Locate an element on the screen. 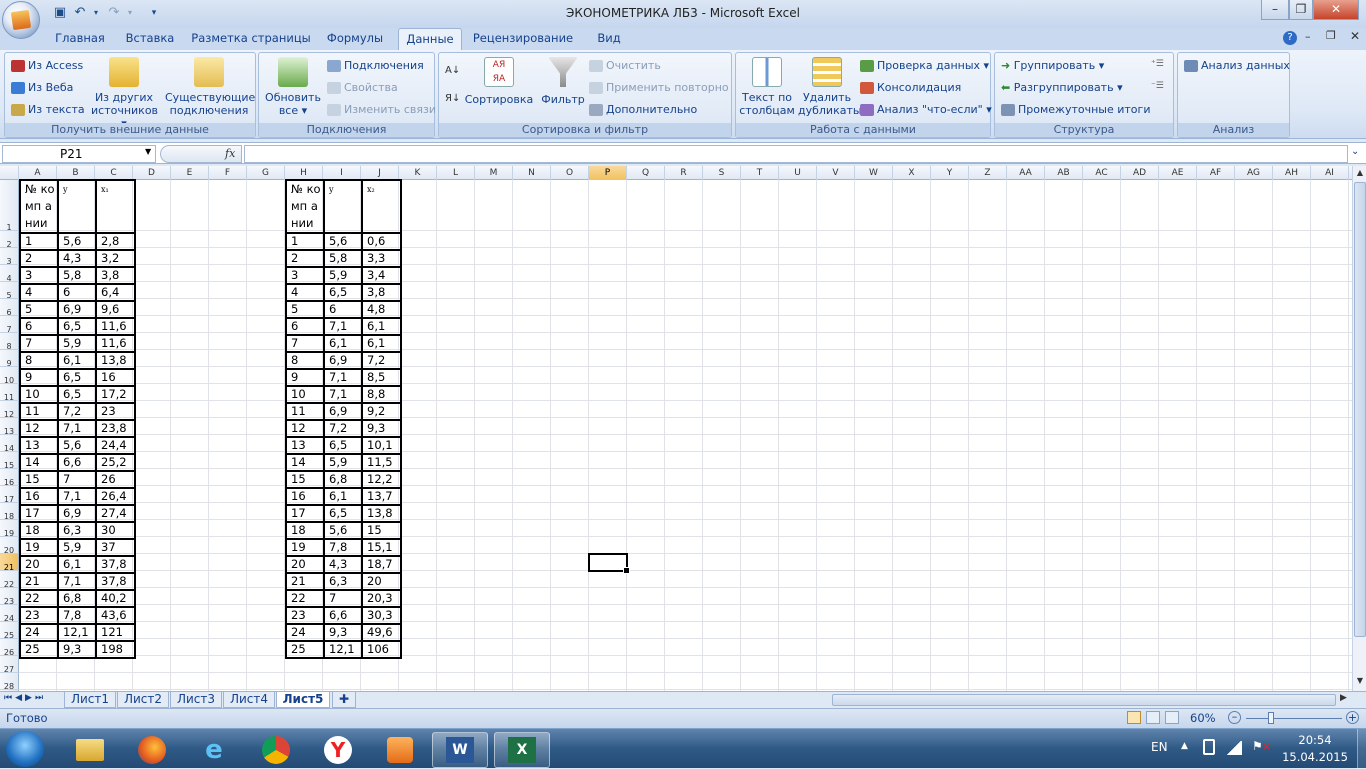 This screenshot has height=769, width=1366. table-cell: 6,6 is located at coordinates (77, 462).